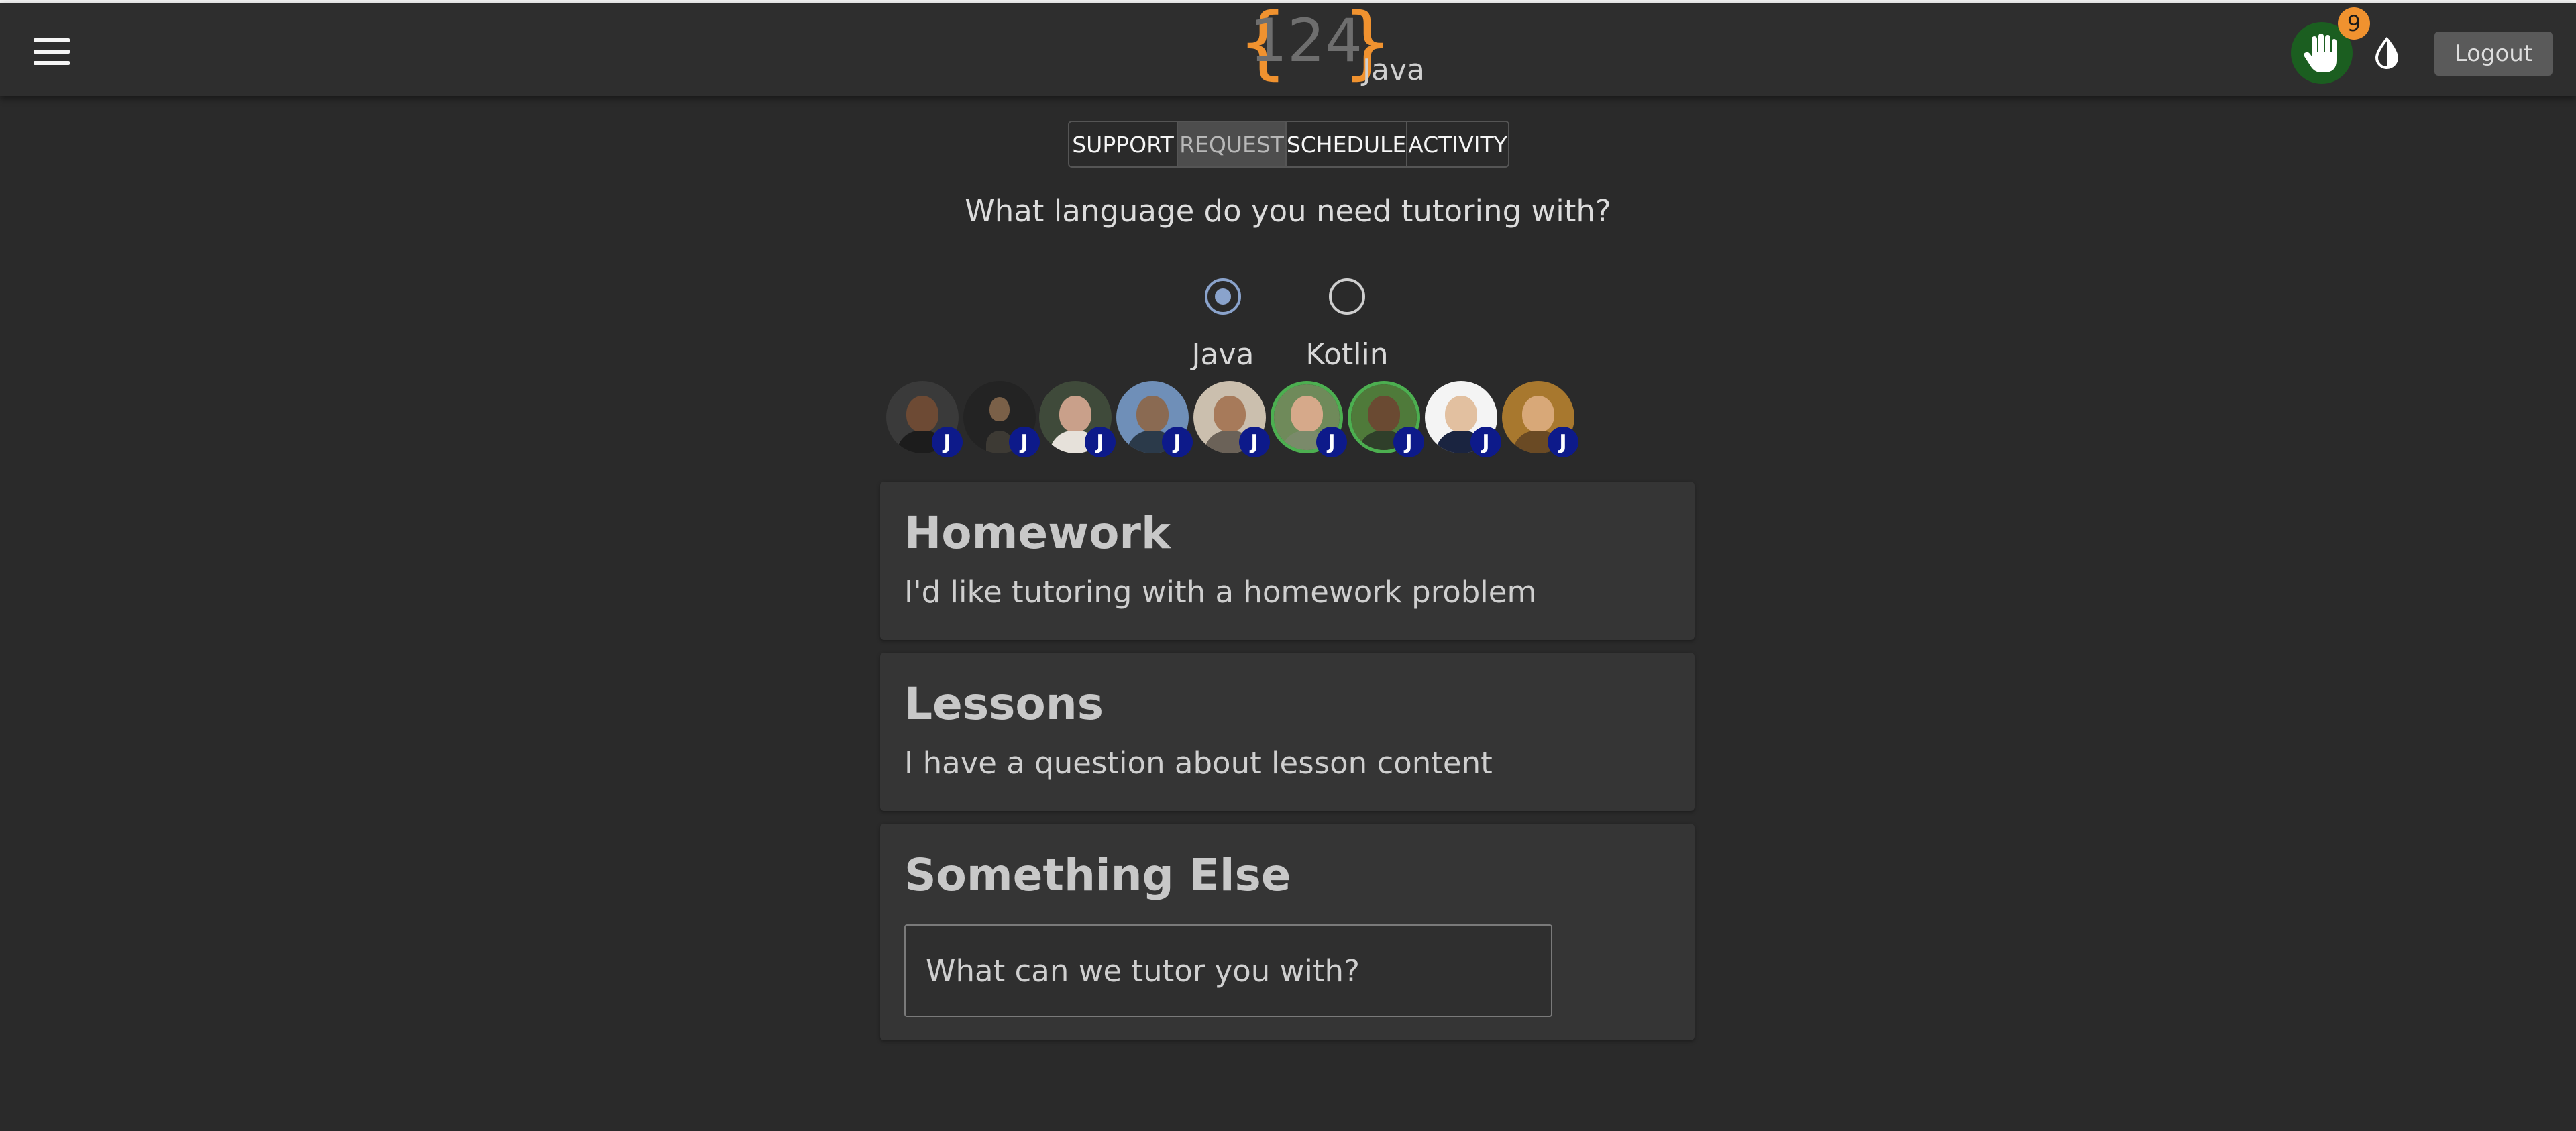 The width and height of the screenshot is (2576, 1131). What do you see at coordinates (1288, 211) in the screenshot?
I see `language-question: What language do you need tutoring with?` at bounding box center [1288, 211].